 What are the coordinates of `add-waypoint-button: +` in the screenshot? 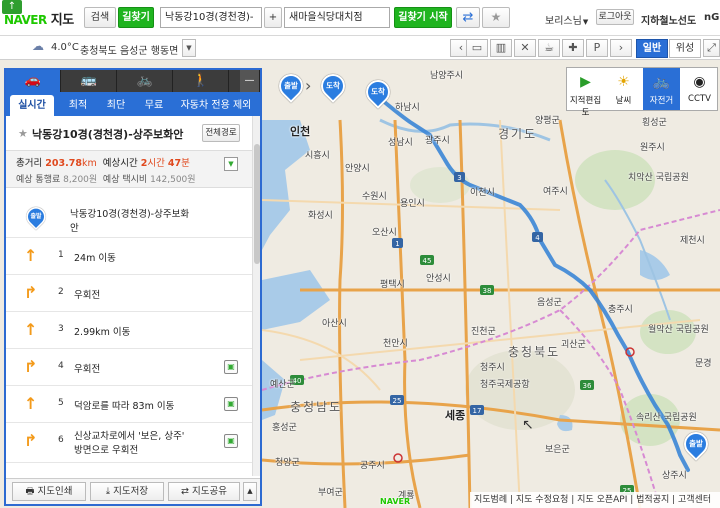 It's located at (273, 17).